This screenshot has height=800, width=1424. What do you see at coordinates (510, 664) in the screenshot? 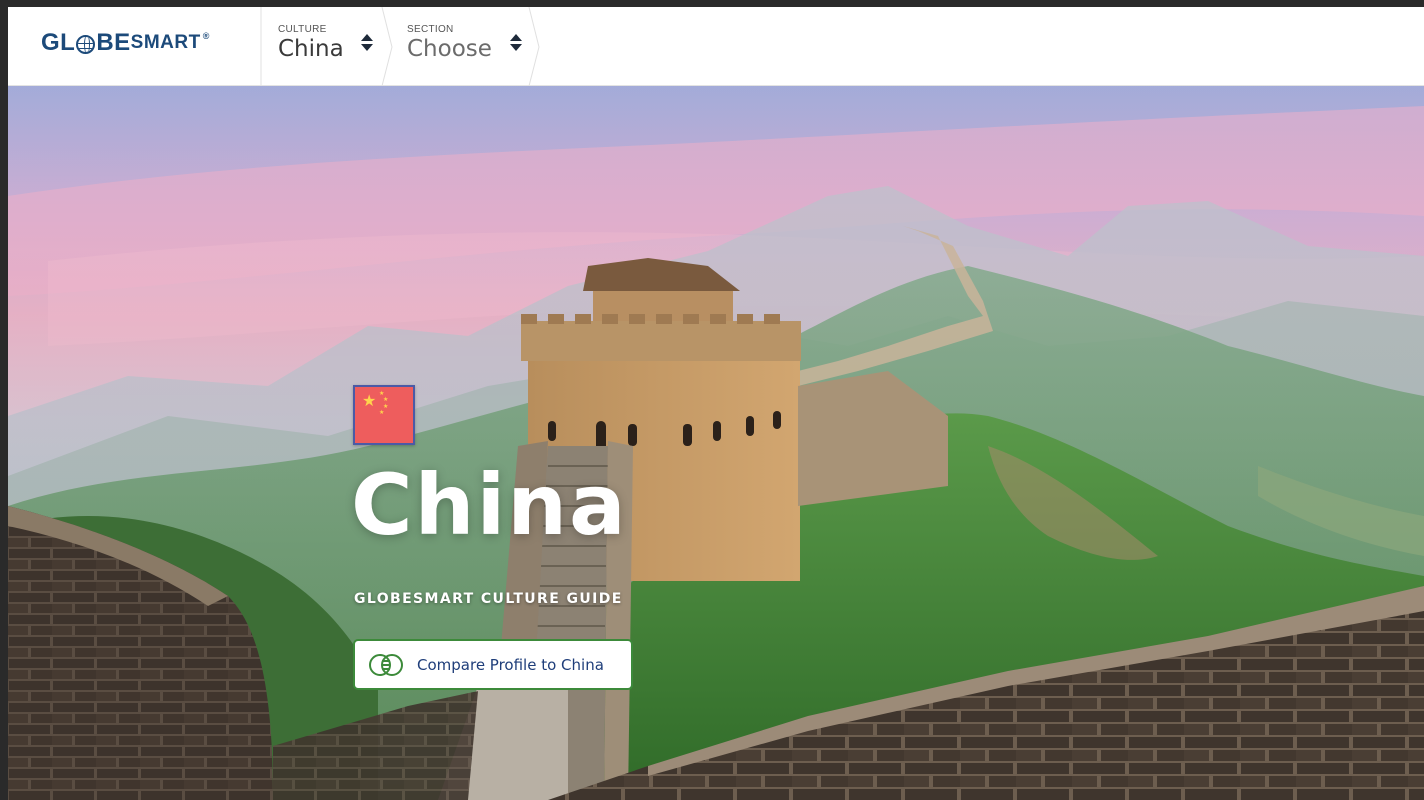
I see `compare-profile-label: Compare Profile to China` at bounding box center [510, 664].